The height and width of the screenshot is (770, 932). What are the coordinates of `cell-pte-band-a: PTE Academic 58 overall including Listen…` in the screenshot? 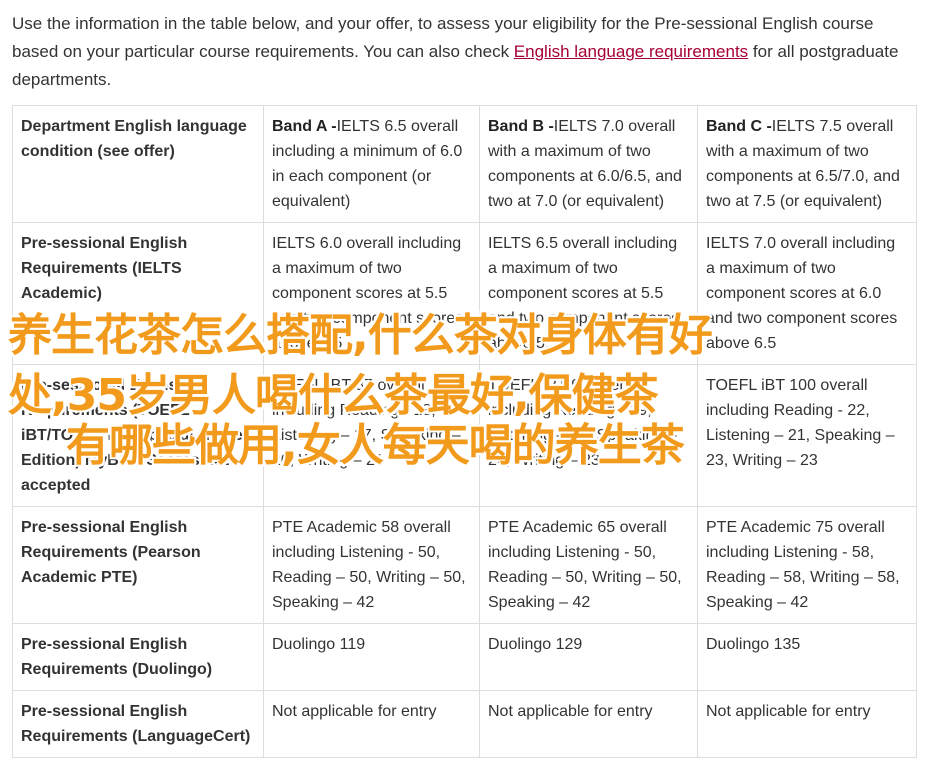 It's located at (371, 565).